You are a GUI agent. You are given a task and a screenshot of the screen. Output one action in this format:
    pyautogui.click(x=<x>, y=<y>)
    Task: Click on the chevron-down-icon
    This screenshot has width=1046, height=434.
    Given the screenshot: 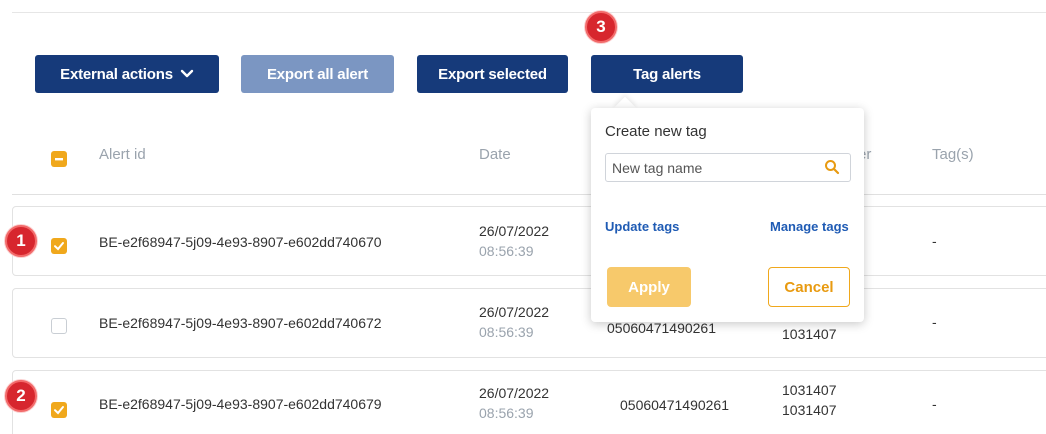 What is the action you would take?
    pyautogui.click(x=187, y=73)
    